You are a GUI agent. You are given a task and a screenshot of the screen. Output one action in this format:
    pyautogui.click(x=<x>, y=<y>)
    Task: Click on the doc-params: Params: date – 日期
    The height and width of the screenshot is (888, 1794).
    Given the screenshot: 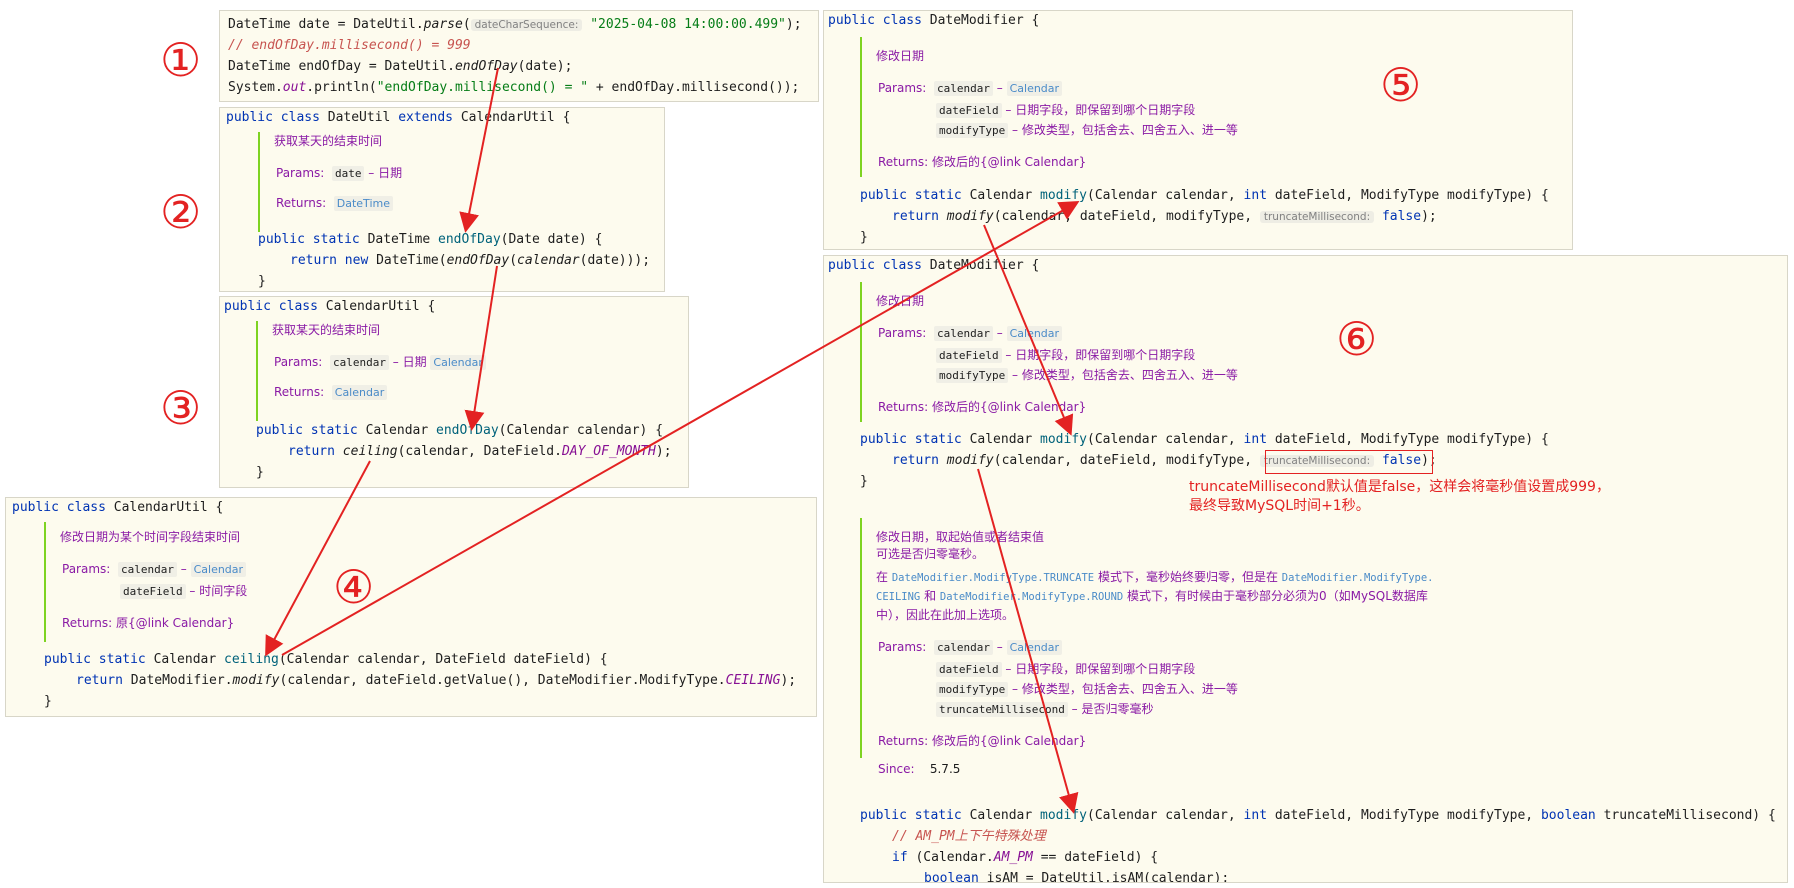 What is the action you would take?
    pyautogui.click(x=339, y=173)
    